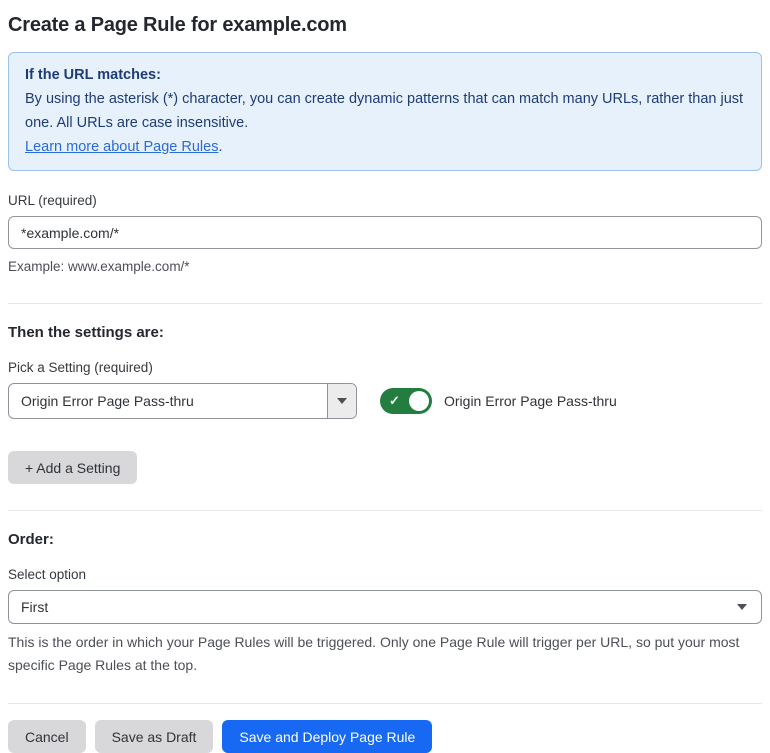 This screenshot has width=770, height=753. I want to click on setting-toggle-label: Origin Error Page Pass-thru, so click(530, 401).